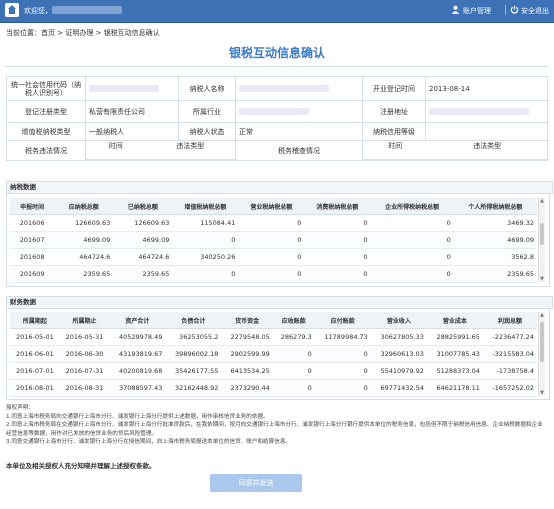 The width and height of the screenshot is (554, 509). Describe the element at coordinates (132, 111) in the screenshot. I see `reg-type-value: 私营有限责任公司` at that location.